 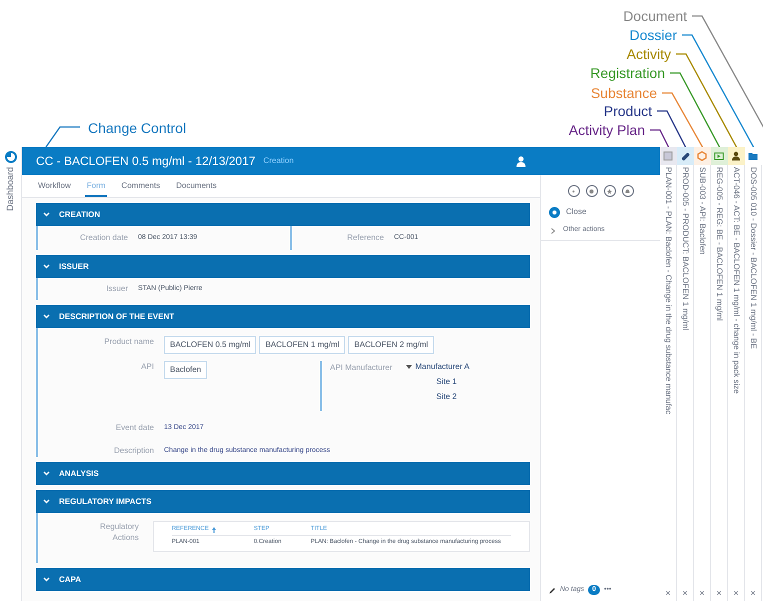 I want to click on tree-item: Site 2, so click(x=438, y=397).